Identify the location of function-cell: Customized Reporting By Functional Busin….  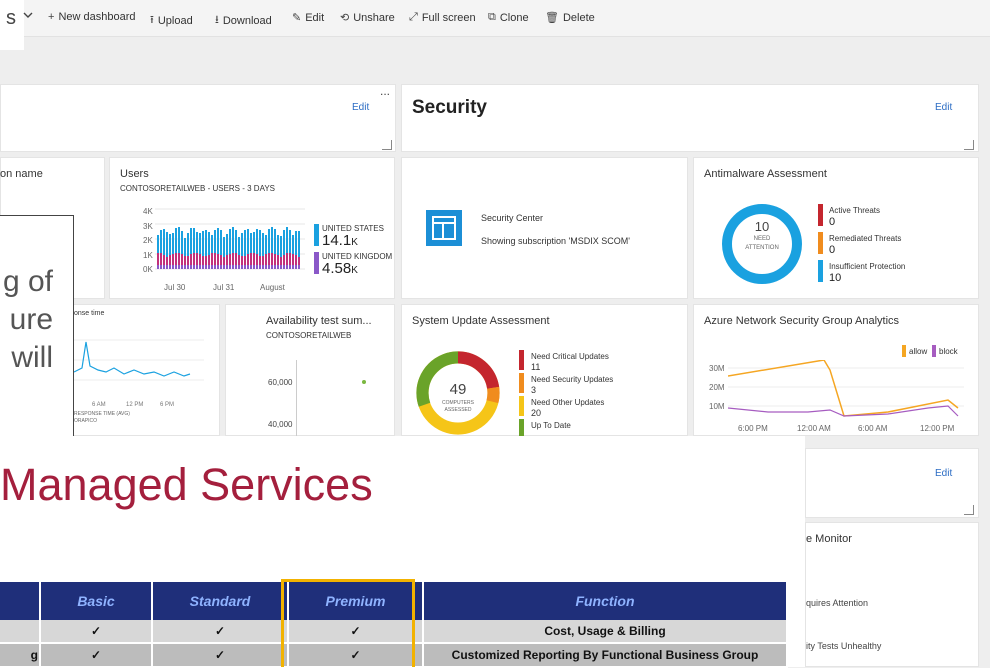
(605, 655).